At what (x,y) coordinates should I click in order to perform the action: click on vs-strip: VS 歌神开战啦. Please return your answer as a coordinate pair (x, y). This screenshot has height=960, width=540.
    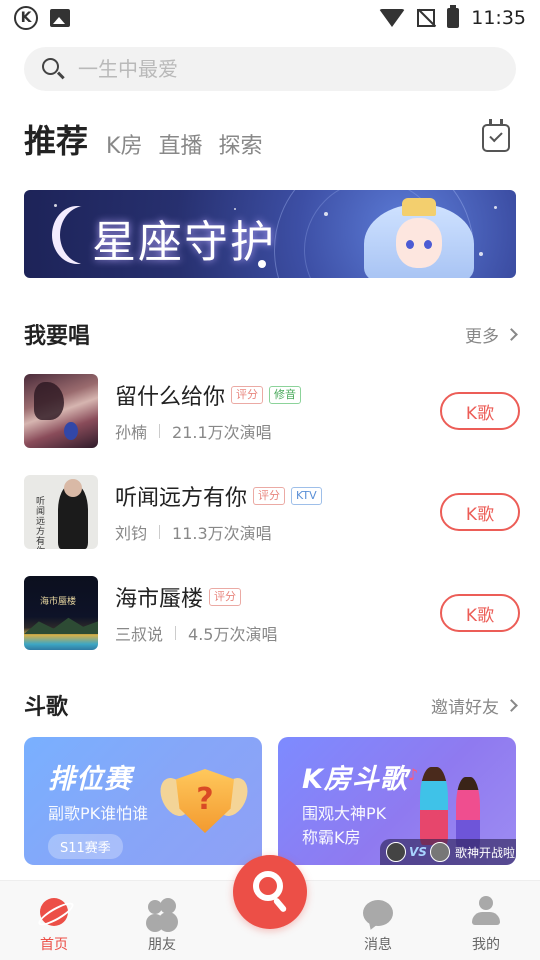
    Looking at the image, I should click on (448, 852).